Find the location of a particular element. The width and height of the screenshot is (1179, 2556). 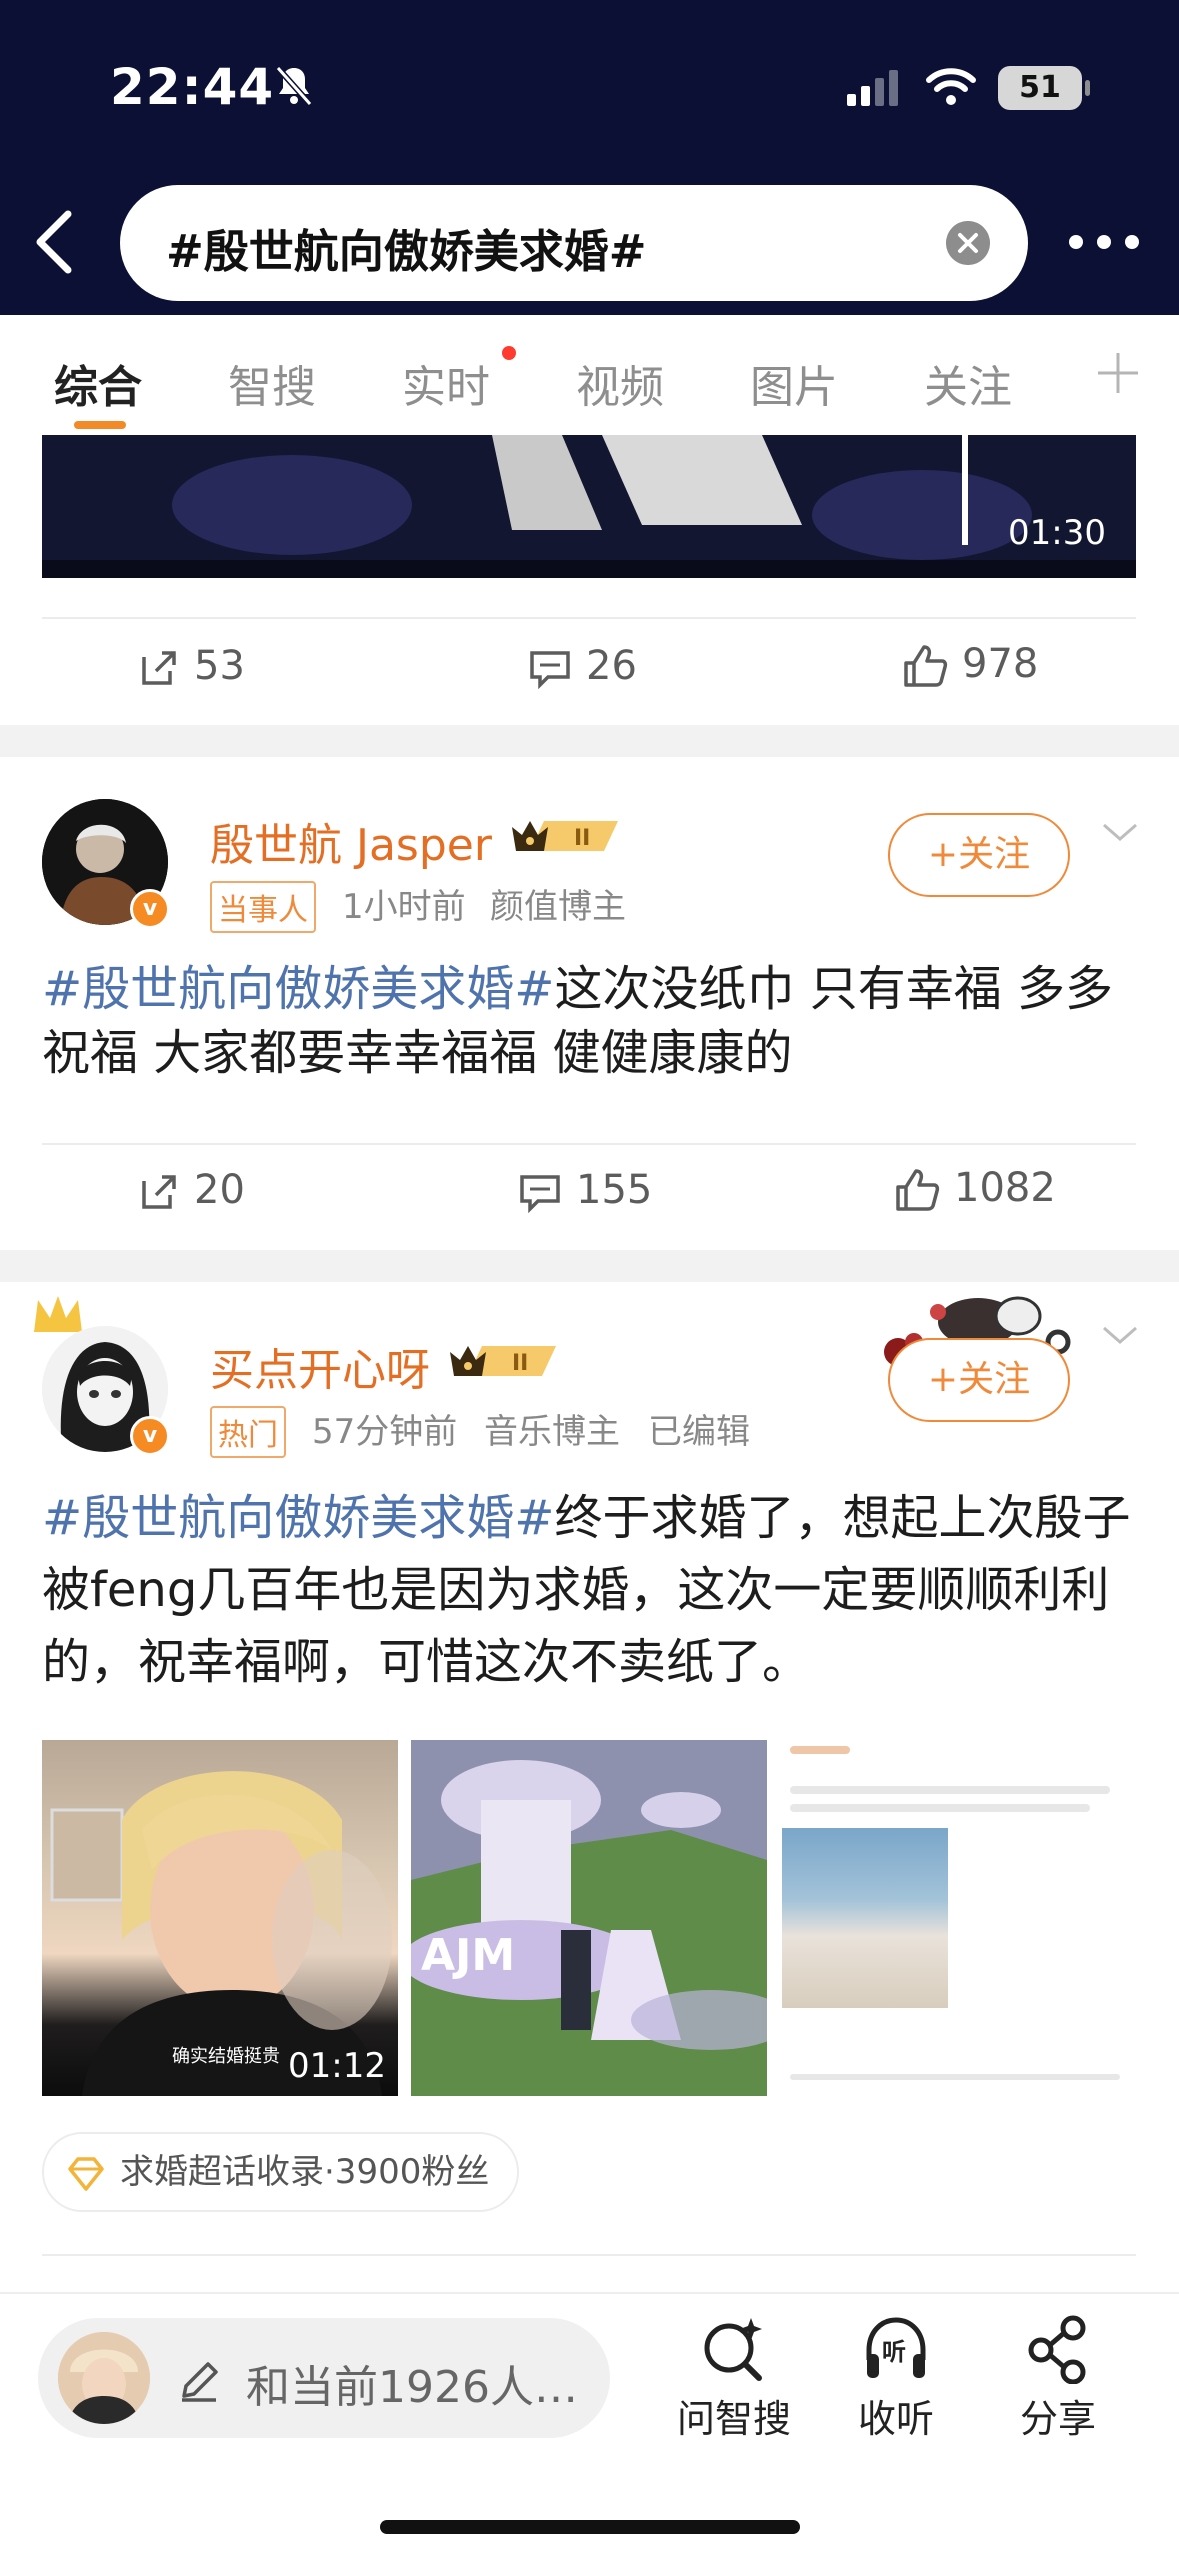

battery-indicator: 51 is located at coordinates (1044, 88).